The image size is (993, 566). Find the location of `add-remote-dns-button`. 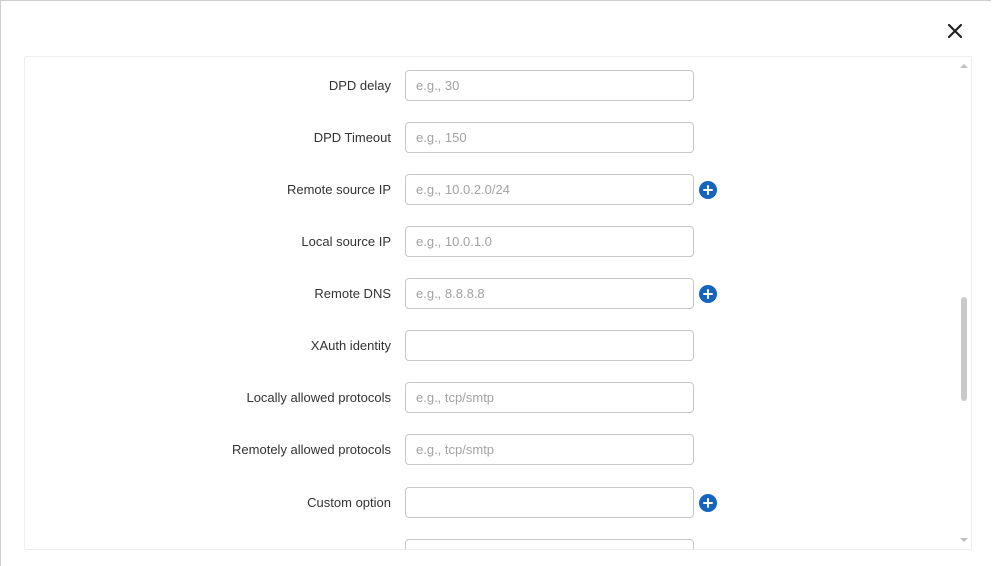

add-remote-dns-button is located at coordinates (708, 294).